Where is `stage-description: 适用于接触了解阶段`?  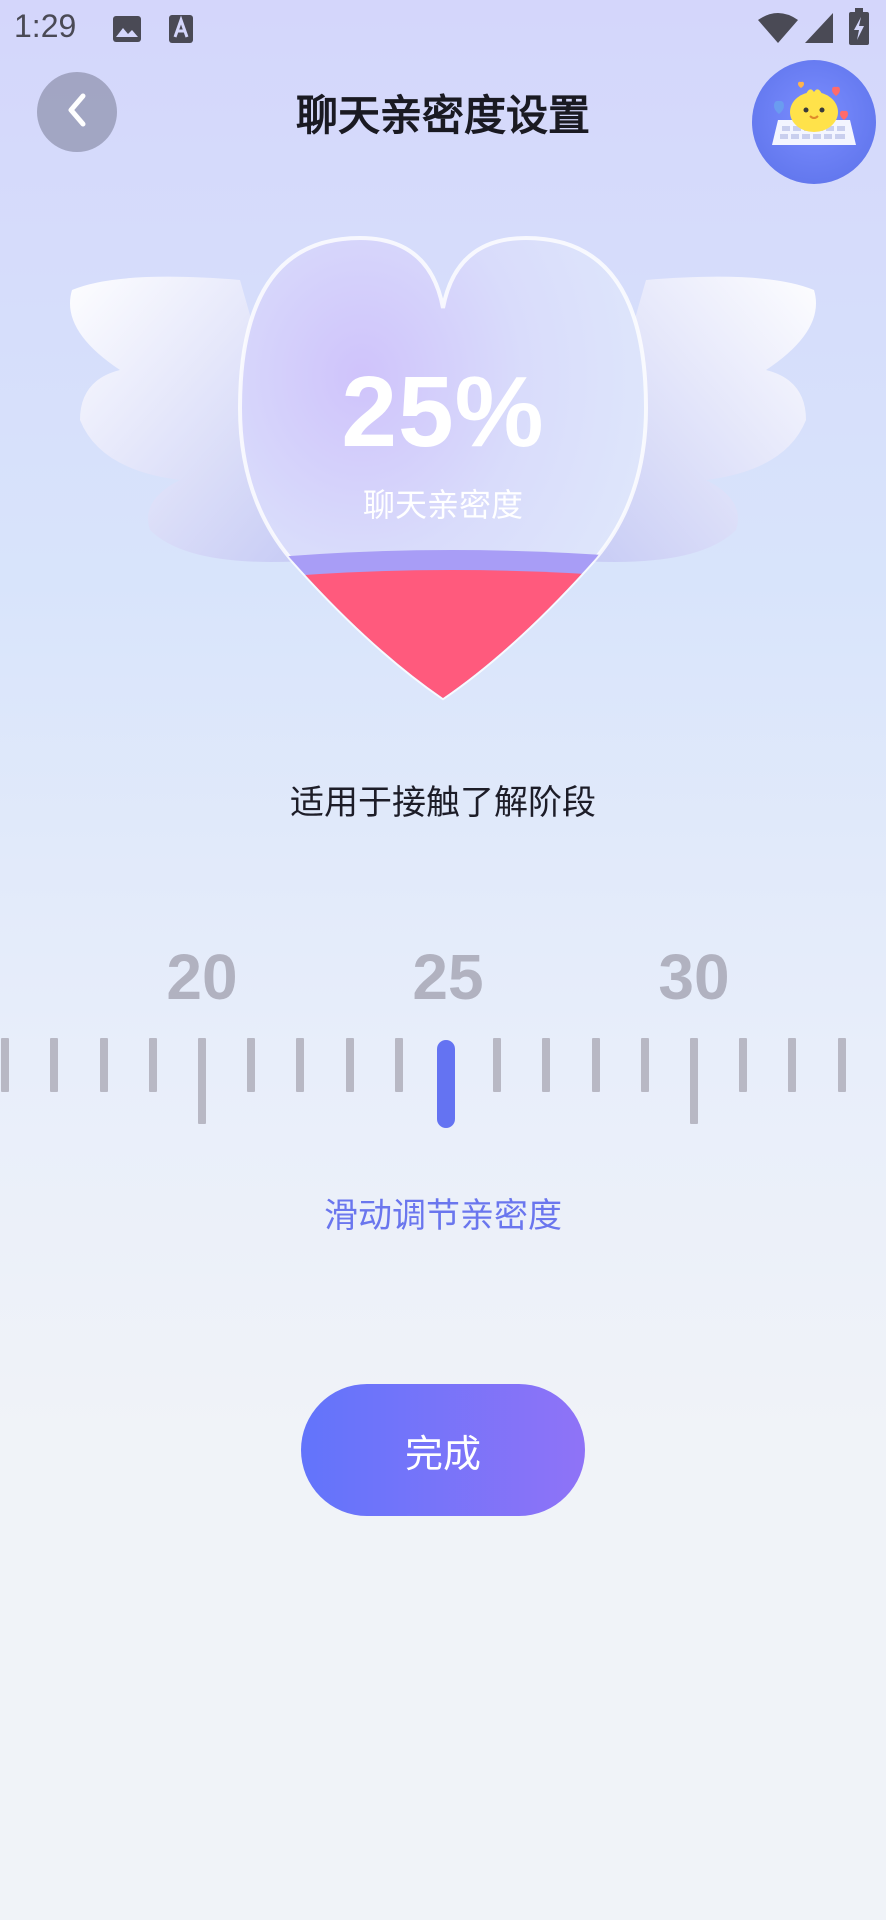
stage-description: 适用于接触了解阶段 is located at coordinates (443, 803).